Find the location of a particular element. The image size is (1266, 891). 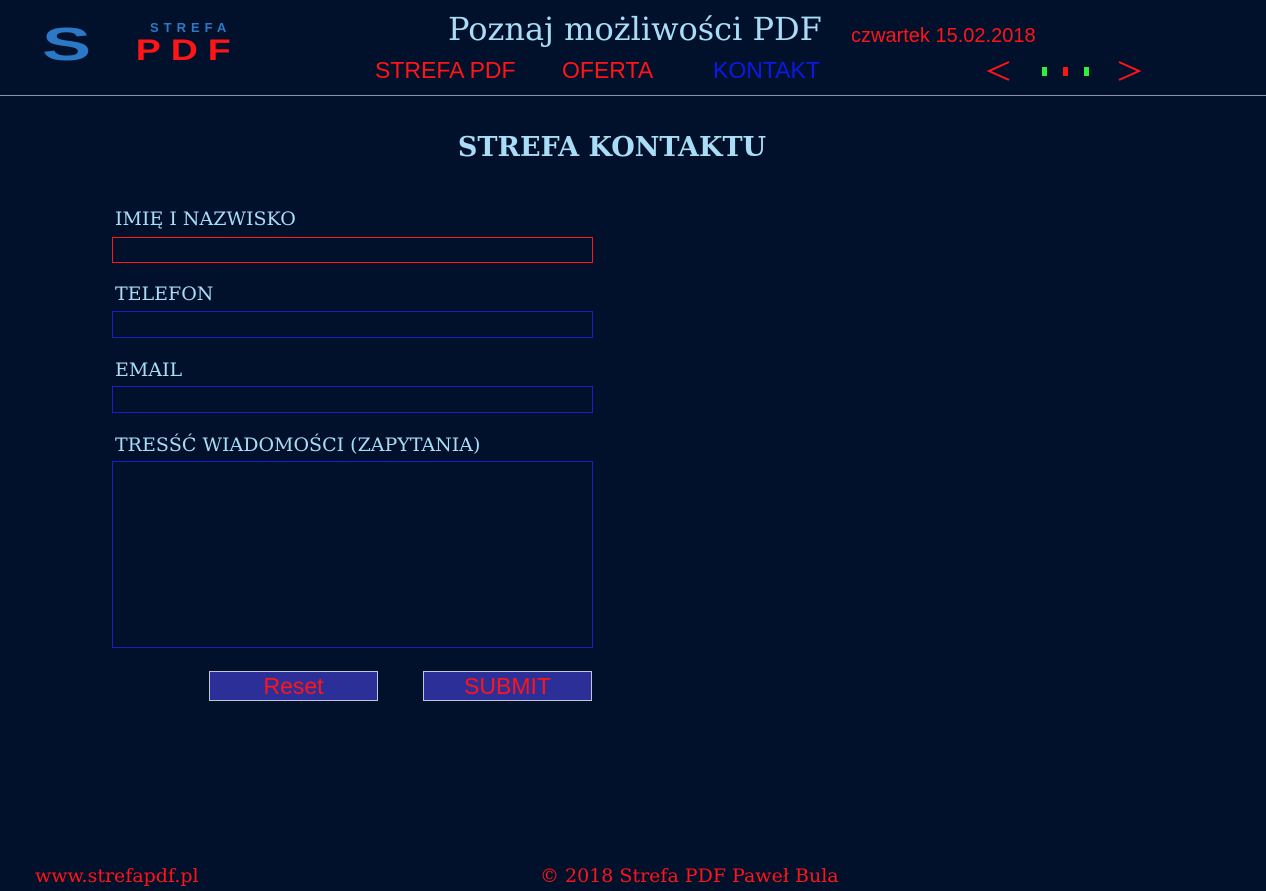

logo-text-pdf: PDF is located at coordinates (188, 47).